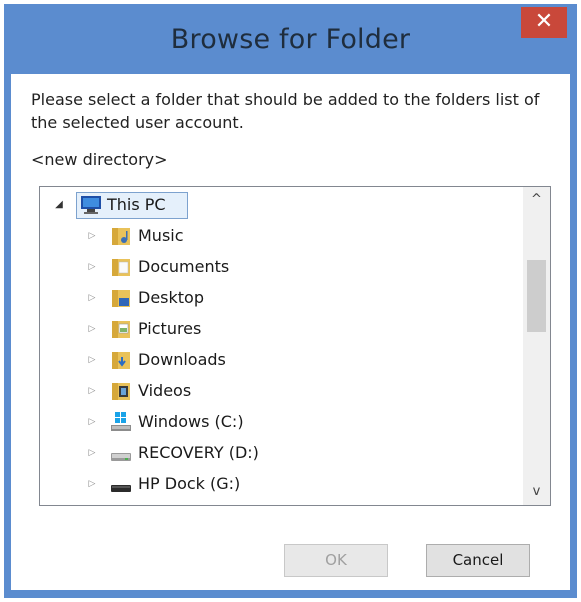 This screenshot has height=602, width=581. What do you see at coordinates (280, 483) in the screenshot?
I see `tree-item-hp-dock-g: ▷ HP Dock (G:)` at bounding box center [280, 483].